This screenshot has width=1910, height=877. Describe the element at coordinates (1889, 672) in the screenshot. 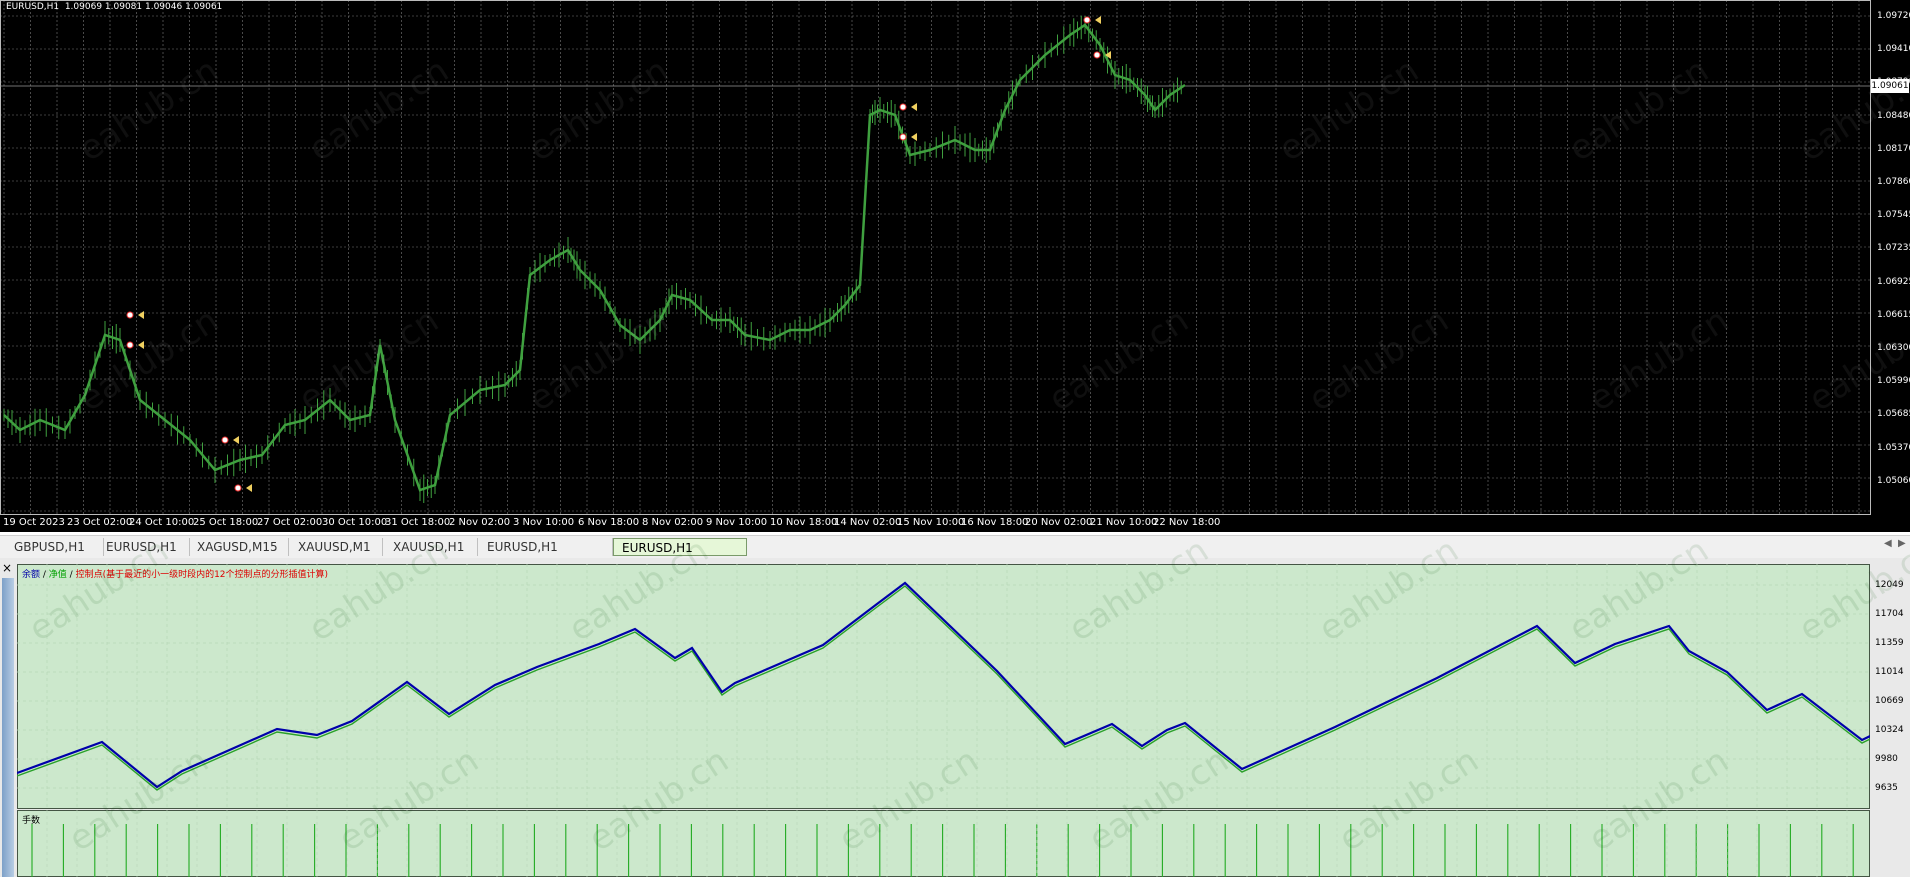

I see `equity-label: 11014` at that location.